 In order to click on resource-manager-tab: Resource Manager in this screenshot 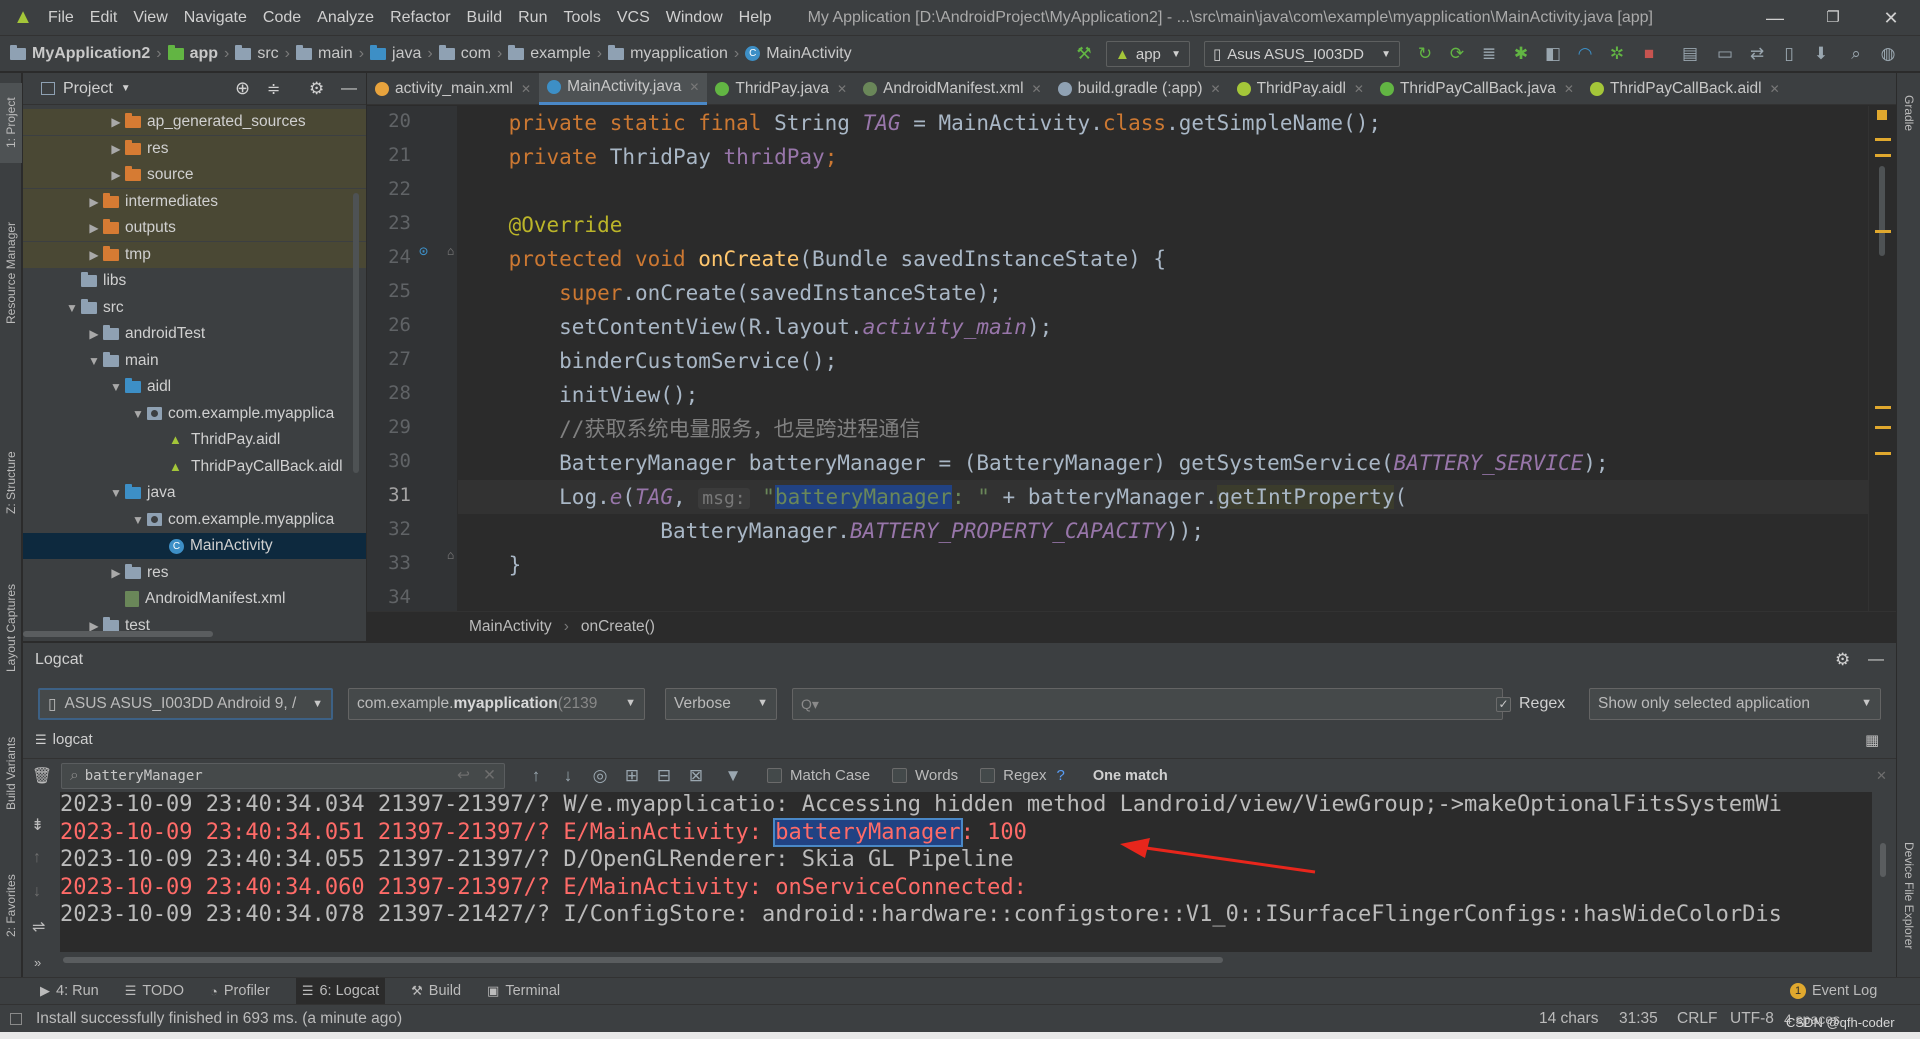, I will do `click(11, 273)`.